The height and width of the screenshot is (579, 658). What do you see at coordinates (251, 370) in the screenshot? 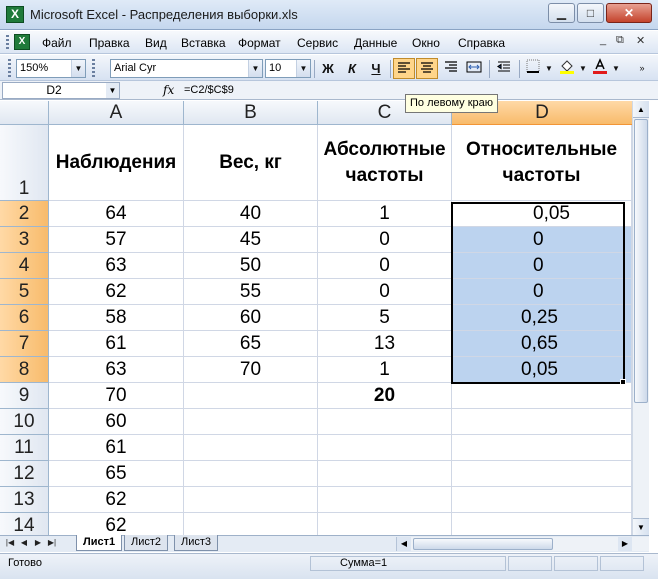
I see `cell-b8: 70` at bounding box center [251, 370].